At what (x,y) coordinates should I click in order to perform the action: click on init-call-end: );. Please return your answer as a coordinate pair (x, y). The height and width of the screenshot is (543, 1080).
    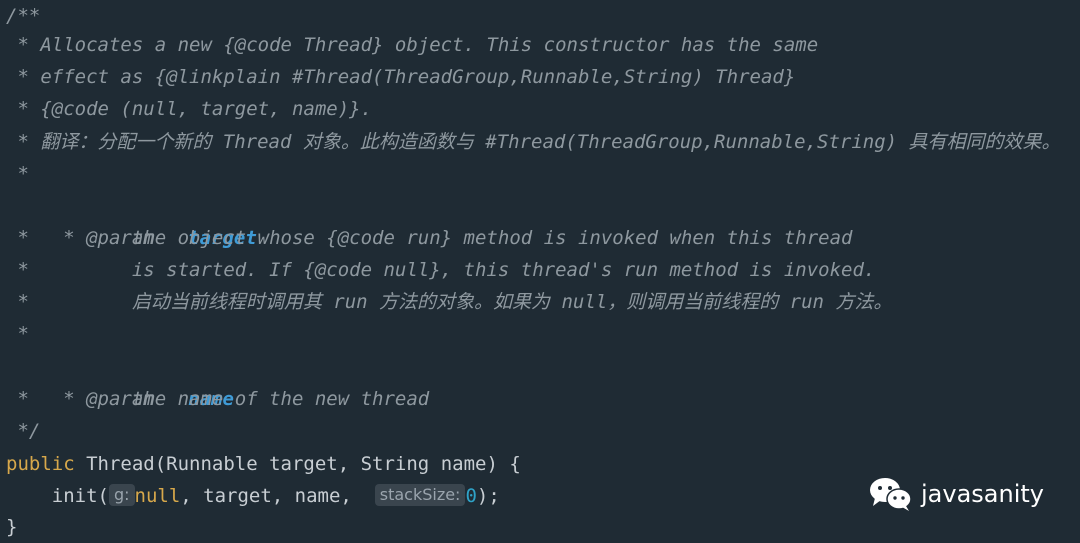
    Looking at the image, I should click on (488, 496).